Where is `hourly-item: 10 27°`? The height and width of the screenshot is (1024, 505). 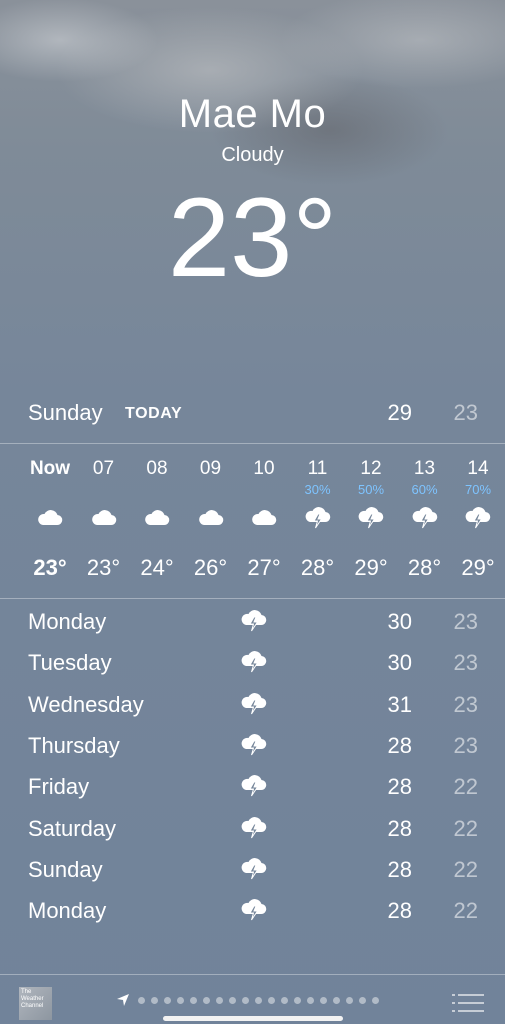 hourly-item: 10 27° is located at coordinates (264, 521).